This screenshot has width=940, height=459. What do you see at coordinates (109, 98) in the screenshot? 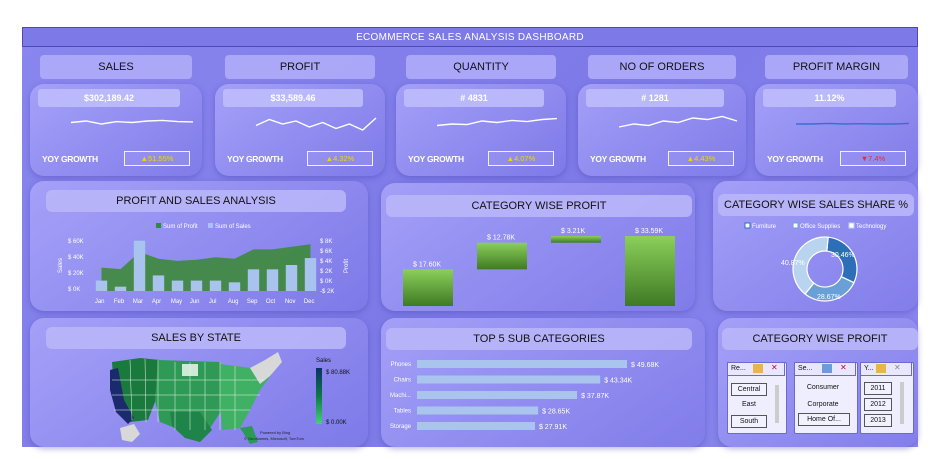
I see `kpi-value: $302,189.42` at bounding box center [109, 98].